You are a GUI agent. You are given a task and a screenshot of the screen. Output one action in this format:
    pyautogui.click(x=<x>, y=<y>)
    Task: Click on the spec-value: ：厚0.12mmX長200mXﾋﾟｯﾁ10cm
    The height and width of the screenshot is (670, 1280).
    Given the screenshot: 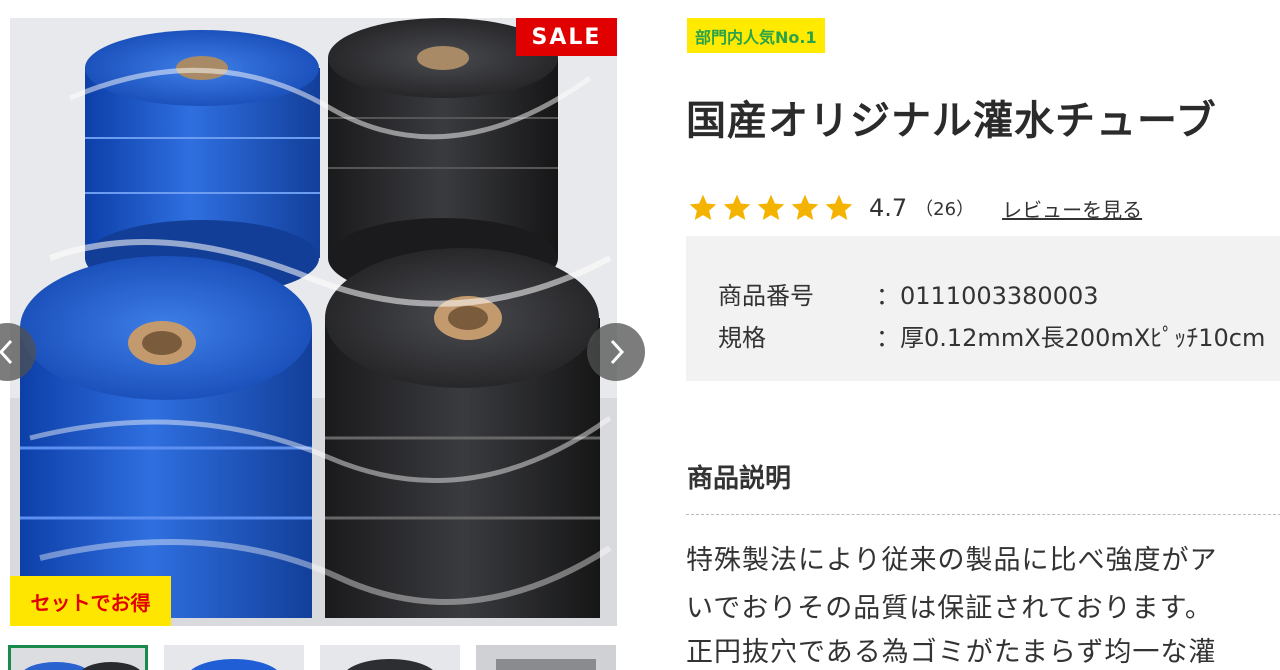 What is the action you would take?
    pyautogui.click(x=1071, y=338)
    